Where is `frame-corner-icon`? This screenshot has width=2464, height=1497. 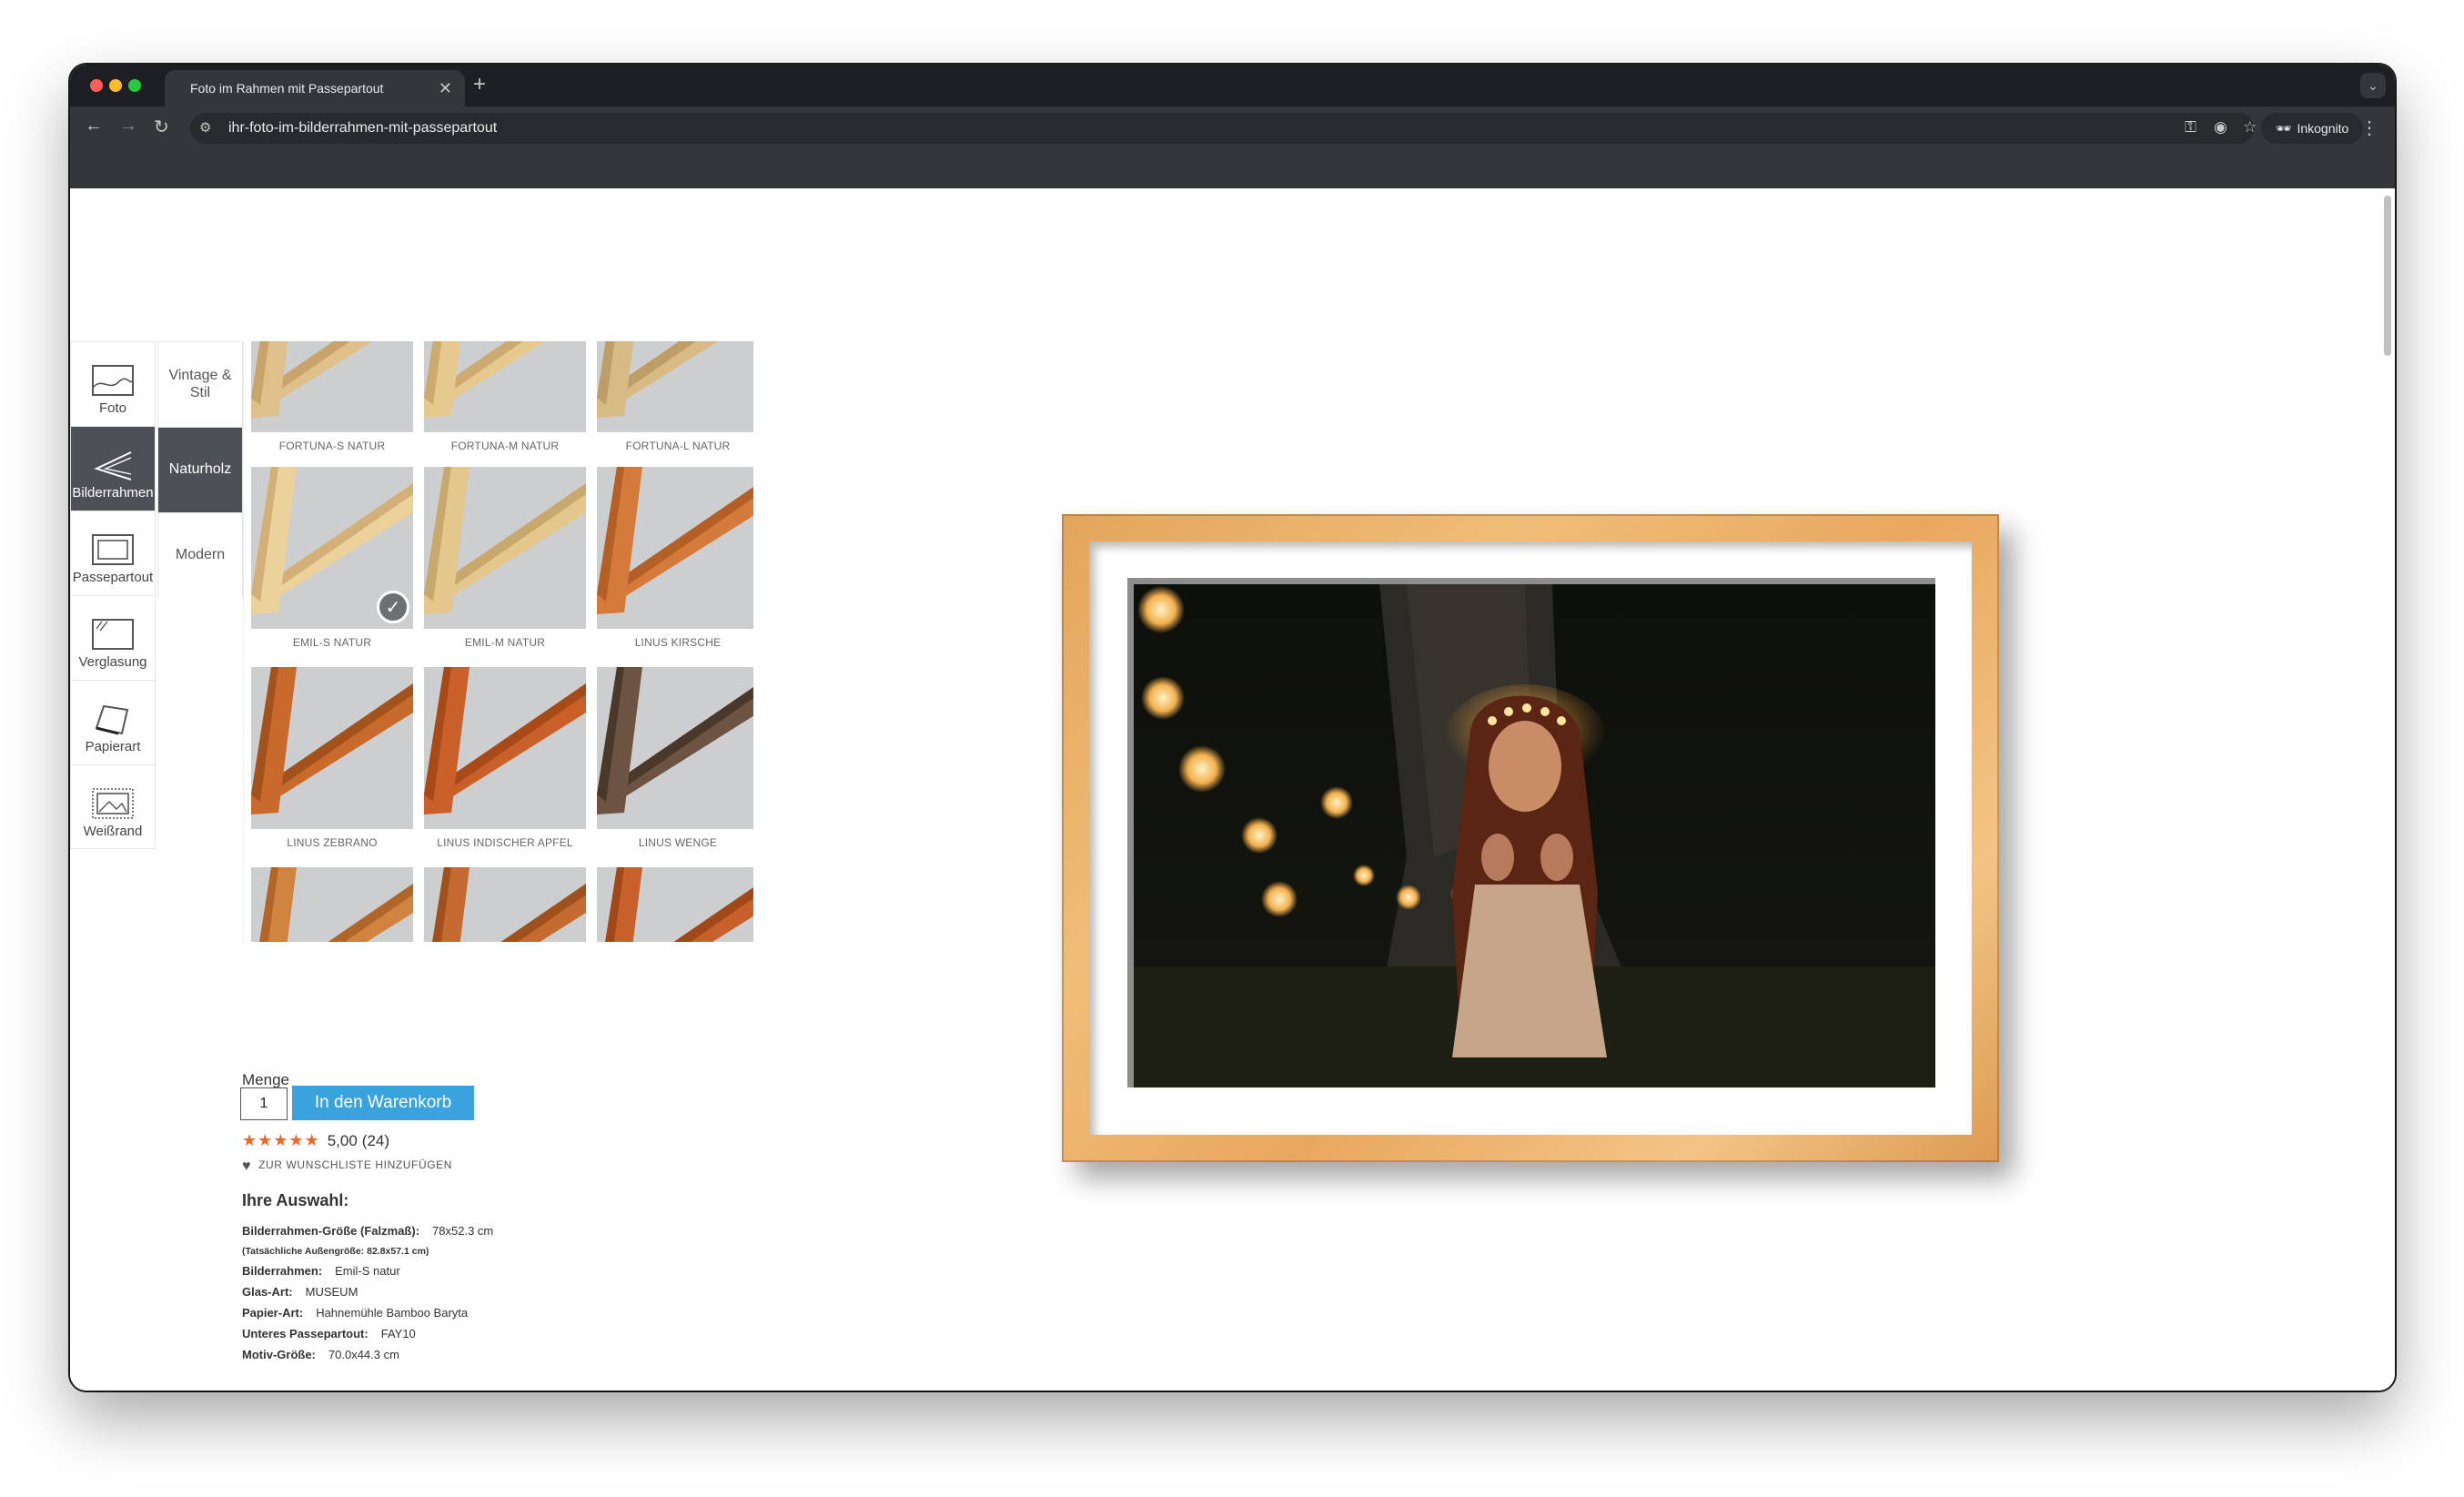
frame-corner-icon is located at coordinates (113, 465).